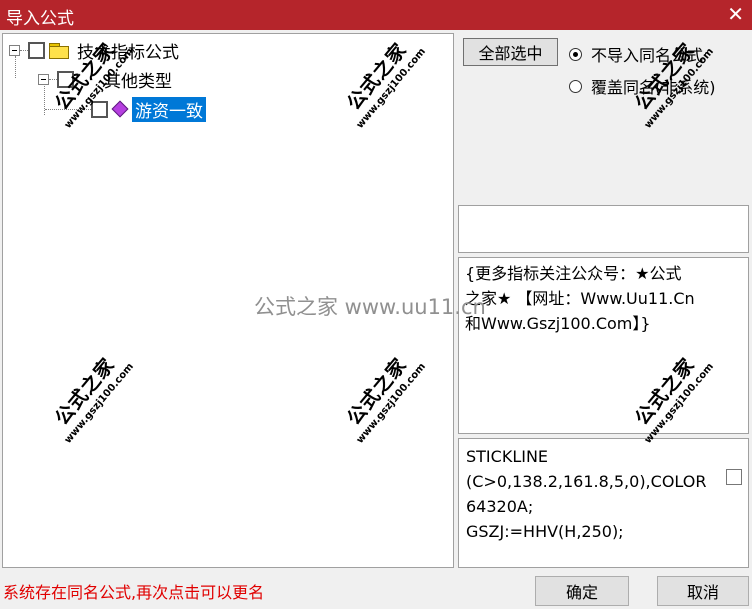 The height and width of the screenshot is (609, 752). I want to click on window-title: 导入公式, so click(40, 19).